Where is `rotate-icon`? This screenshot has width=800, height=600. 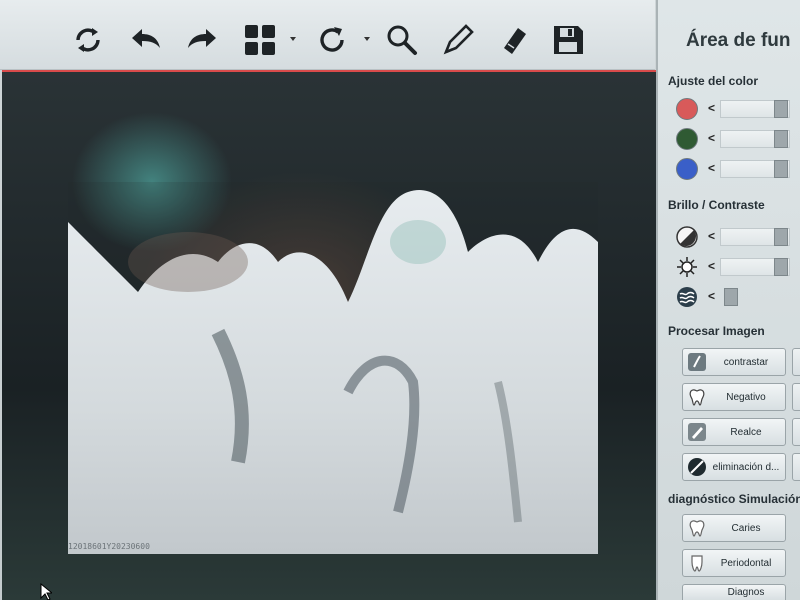 rotate-icon is located at coordinates (332, 39).